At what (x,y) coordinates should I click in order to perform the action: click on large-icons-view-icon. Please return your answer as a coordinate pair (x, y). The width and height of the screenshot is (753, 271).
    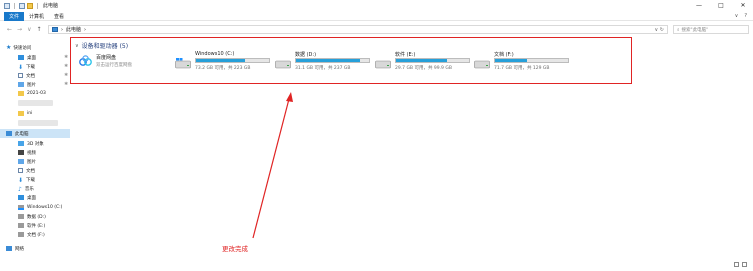
    Looking at the image, I should click on (744, 264).